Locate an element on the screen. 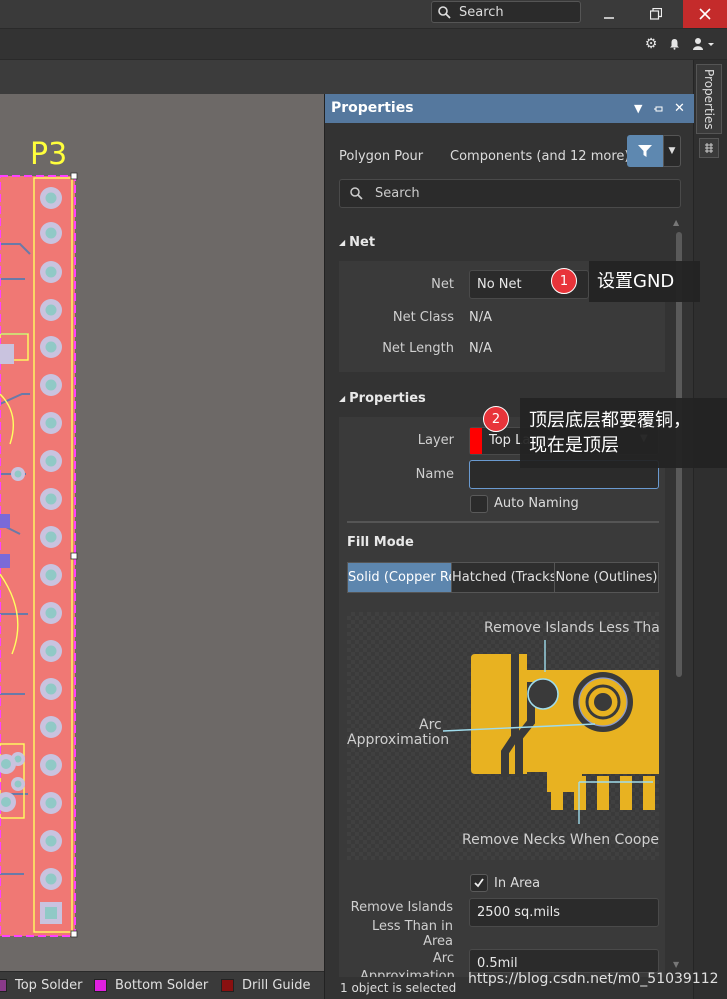 The width and height of the screenshot is (727, 999). layer-label: Layer is located at coordinates (435, 440).